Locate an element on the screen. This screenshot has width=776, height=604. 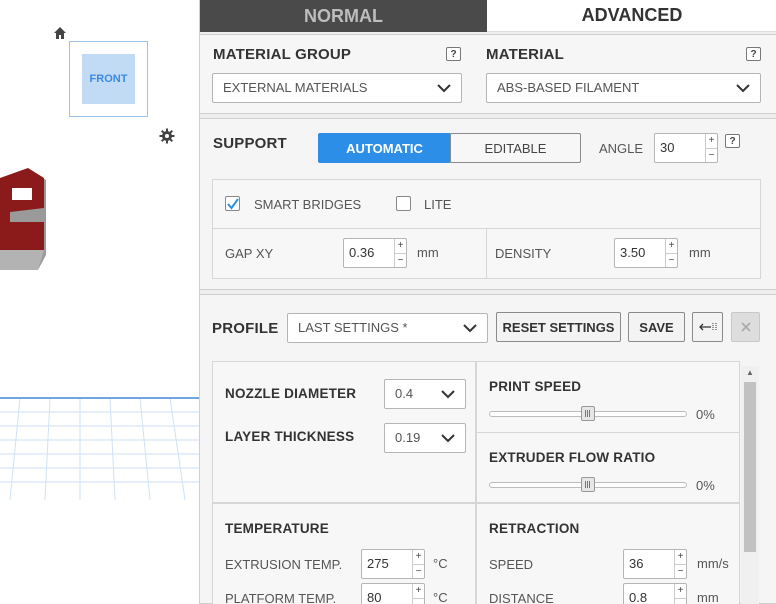
extrusion-temp-value: 275 is located at coordinates (378, 563).